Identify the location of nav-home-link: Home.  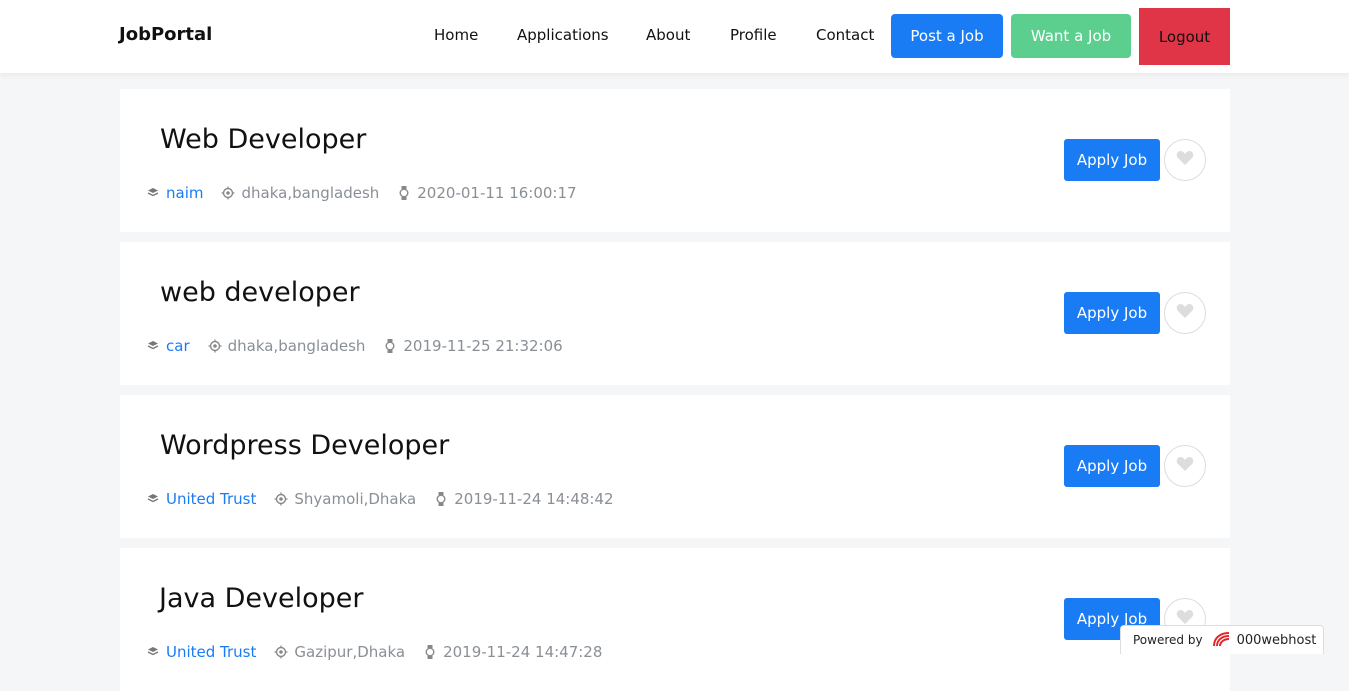
(456, 35).